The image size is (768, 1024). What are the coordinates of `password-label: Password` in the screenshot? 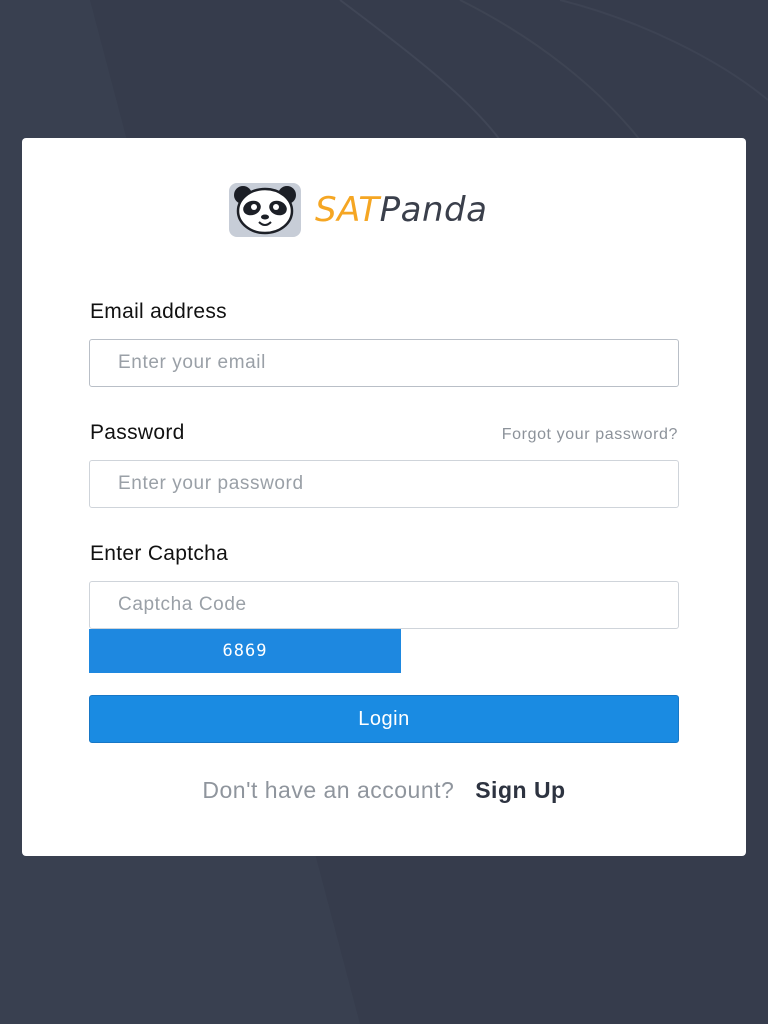 It's located at (137, 432).